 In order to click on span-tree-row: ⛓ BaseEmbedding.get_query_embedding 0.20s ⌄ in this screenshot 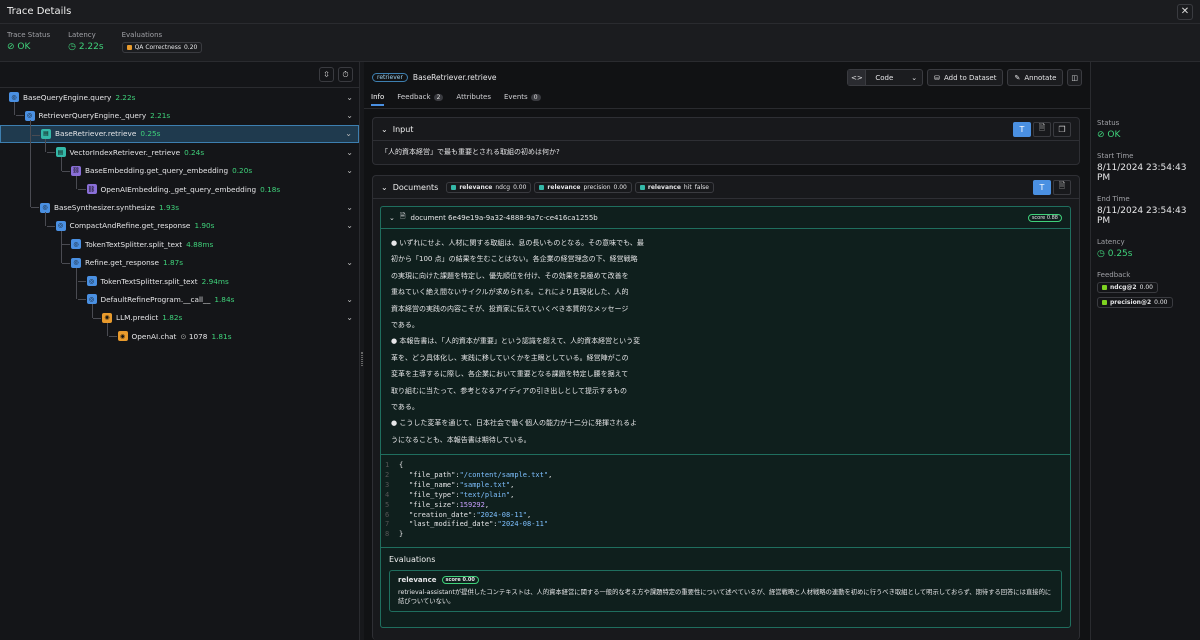, I will do `click(179, 171)`.